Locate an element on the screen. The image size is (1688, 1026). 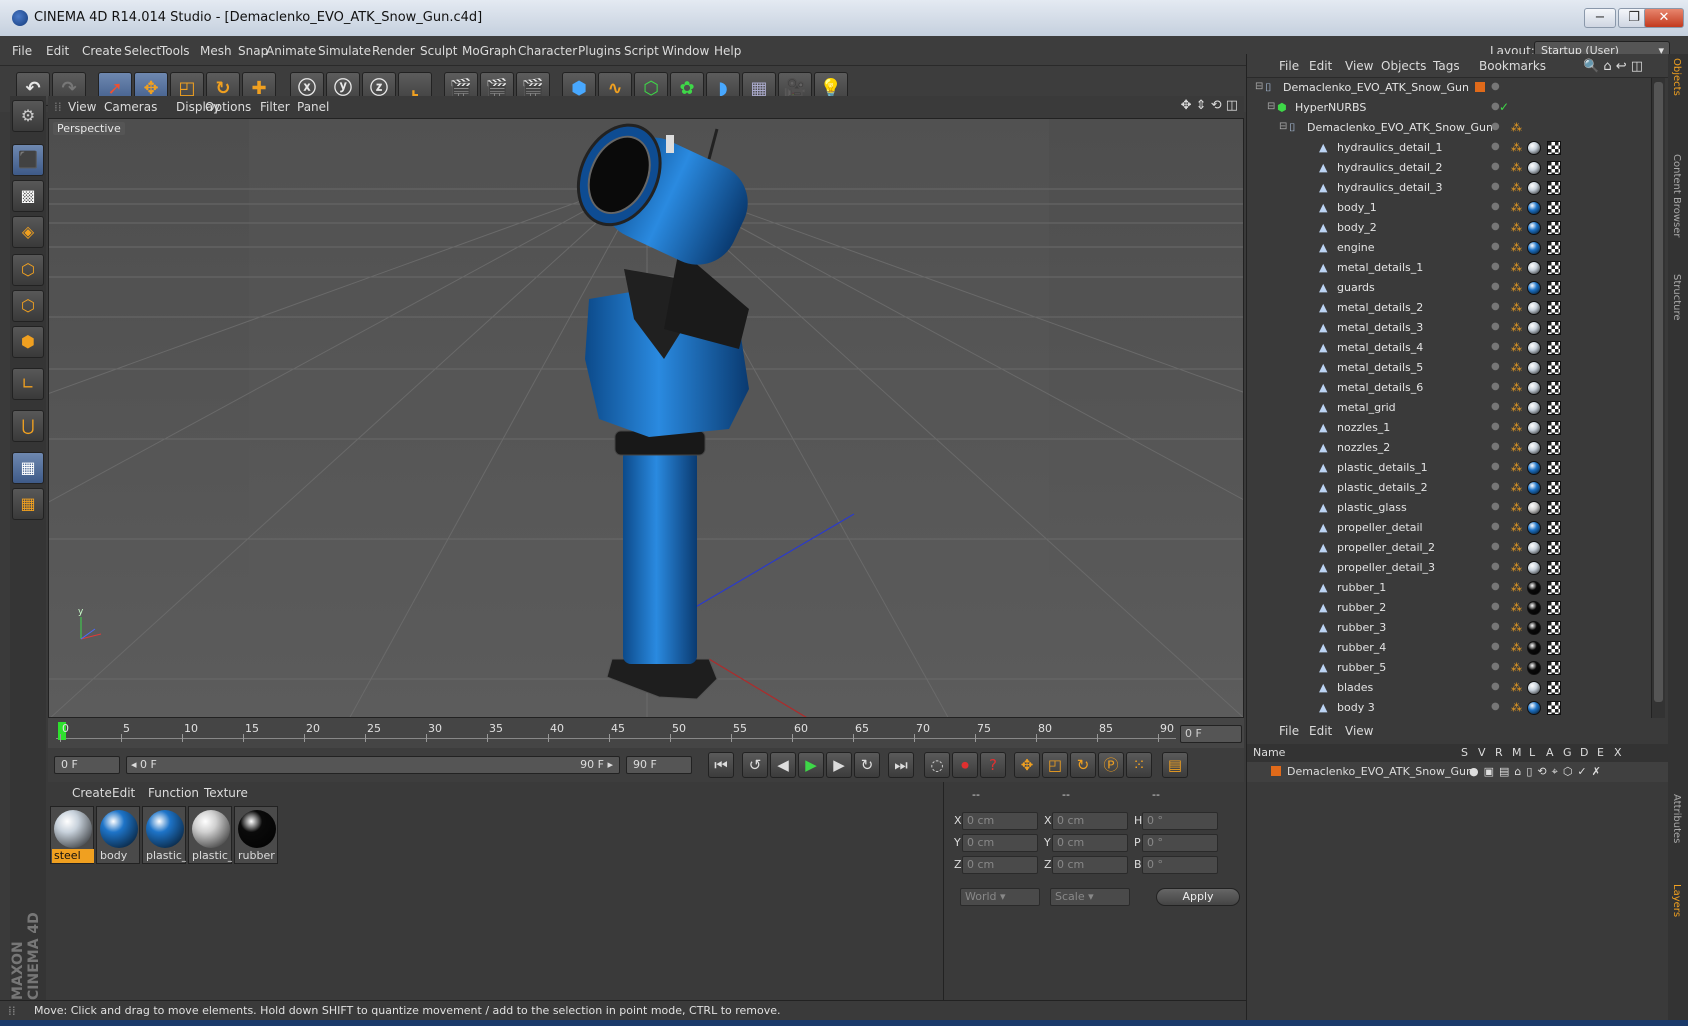
timeline-ruler: 0 F 0 5 10 15 20 25 30 35 40 45 50 55 60 65 70 75 80 85 90 is located at coordinates (646, 733).